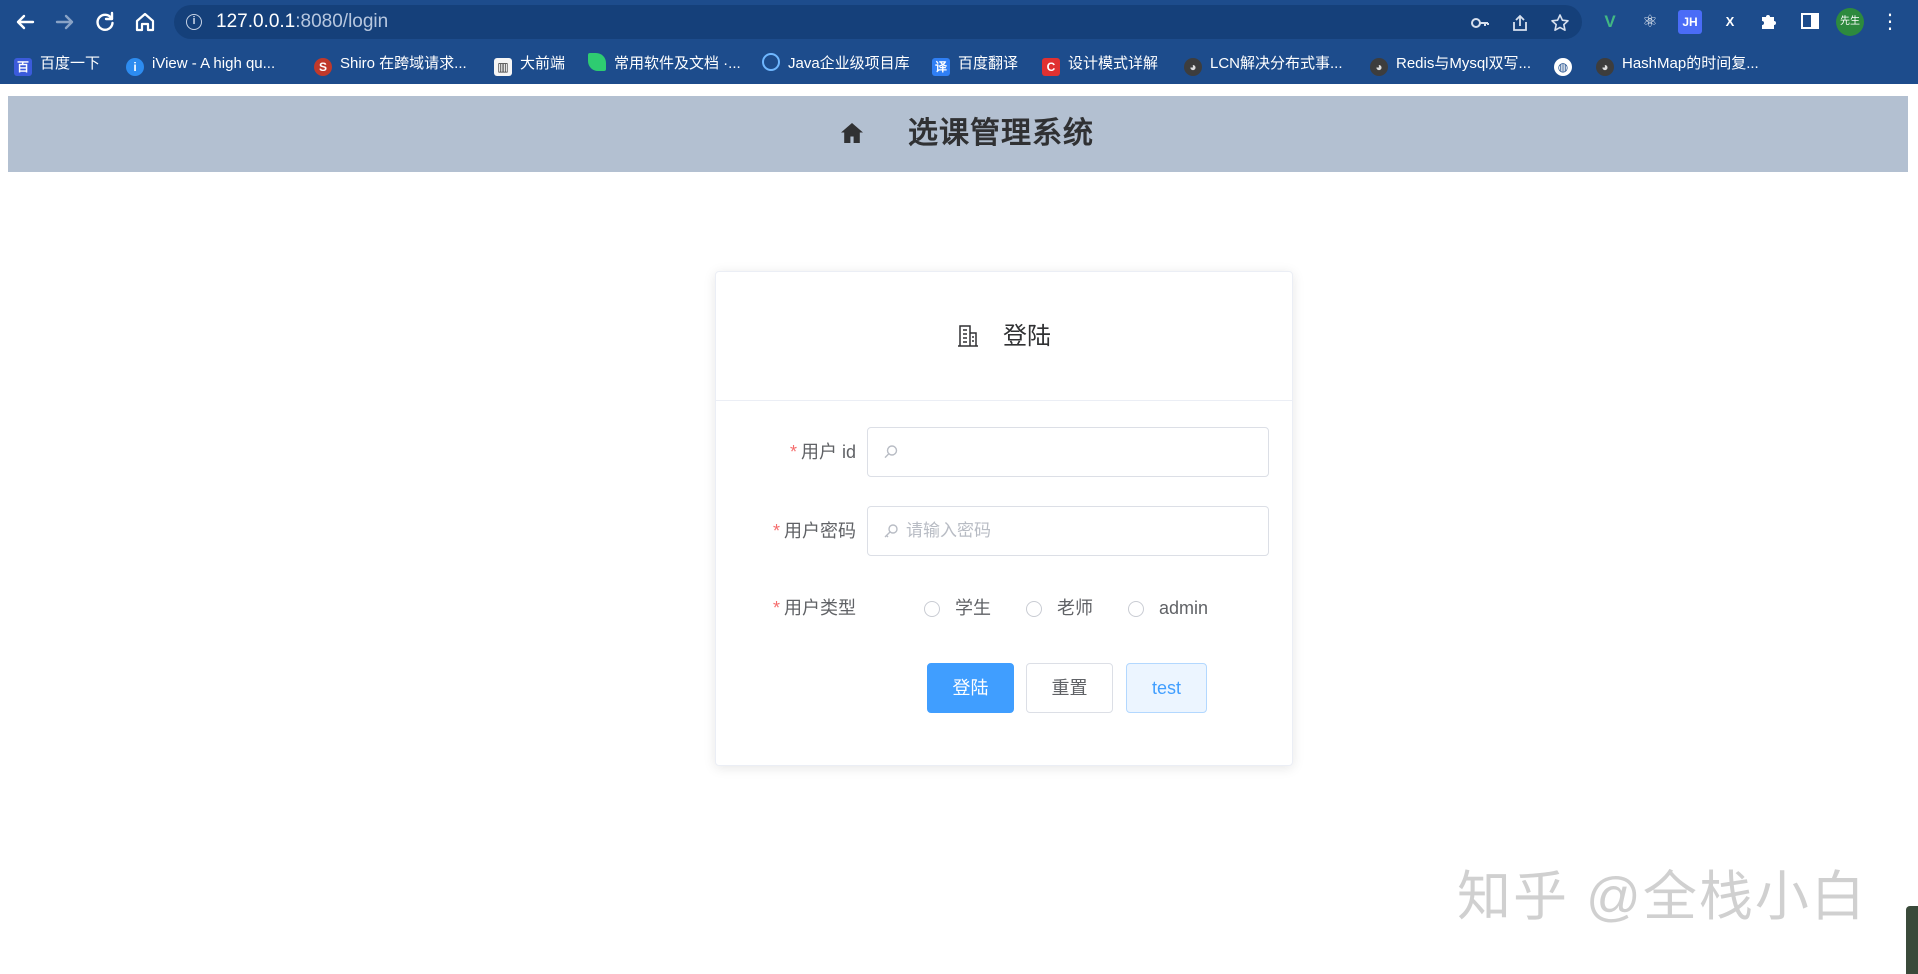 Image resolution: width=1918 pixels, height=974 pixels. I want to click on reload-icon, so click(105, 21).